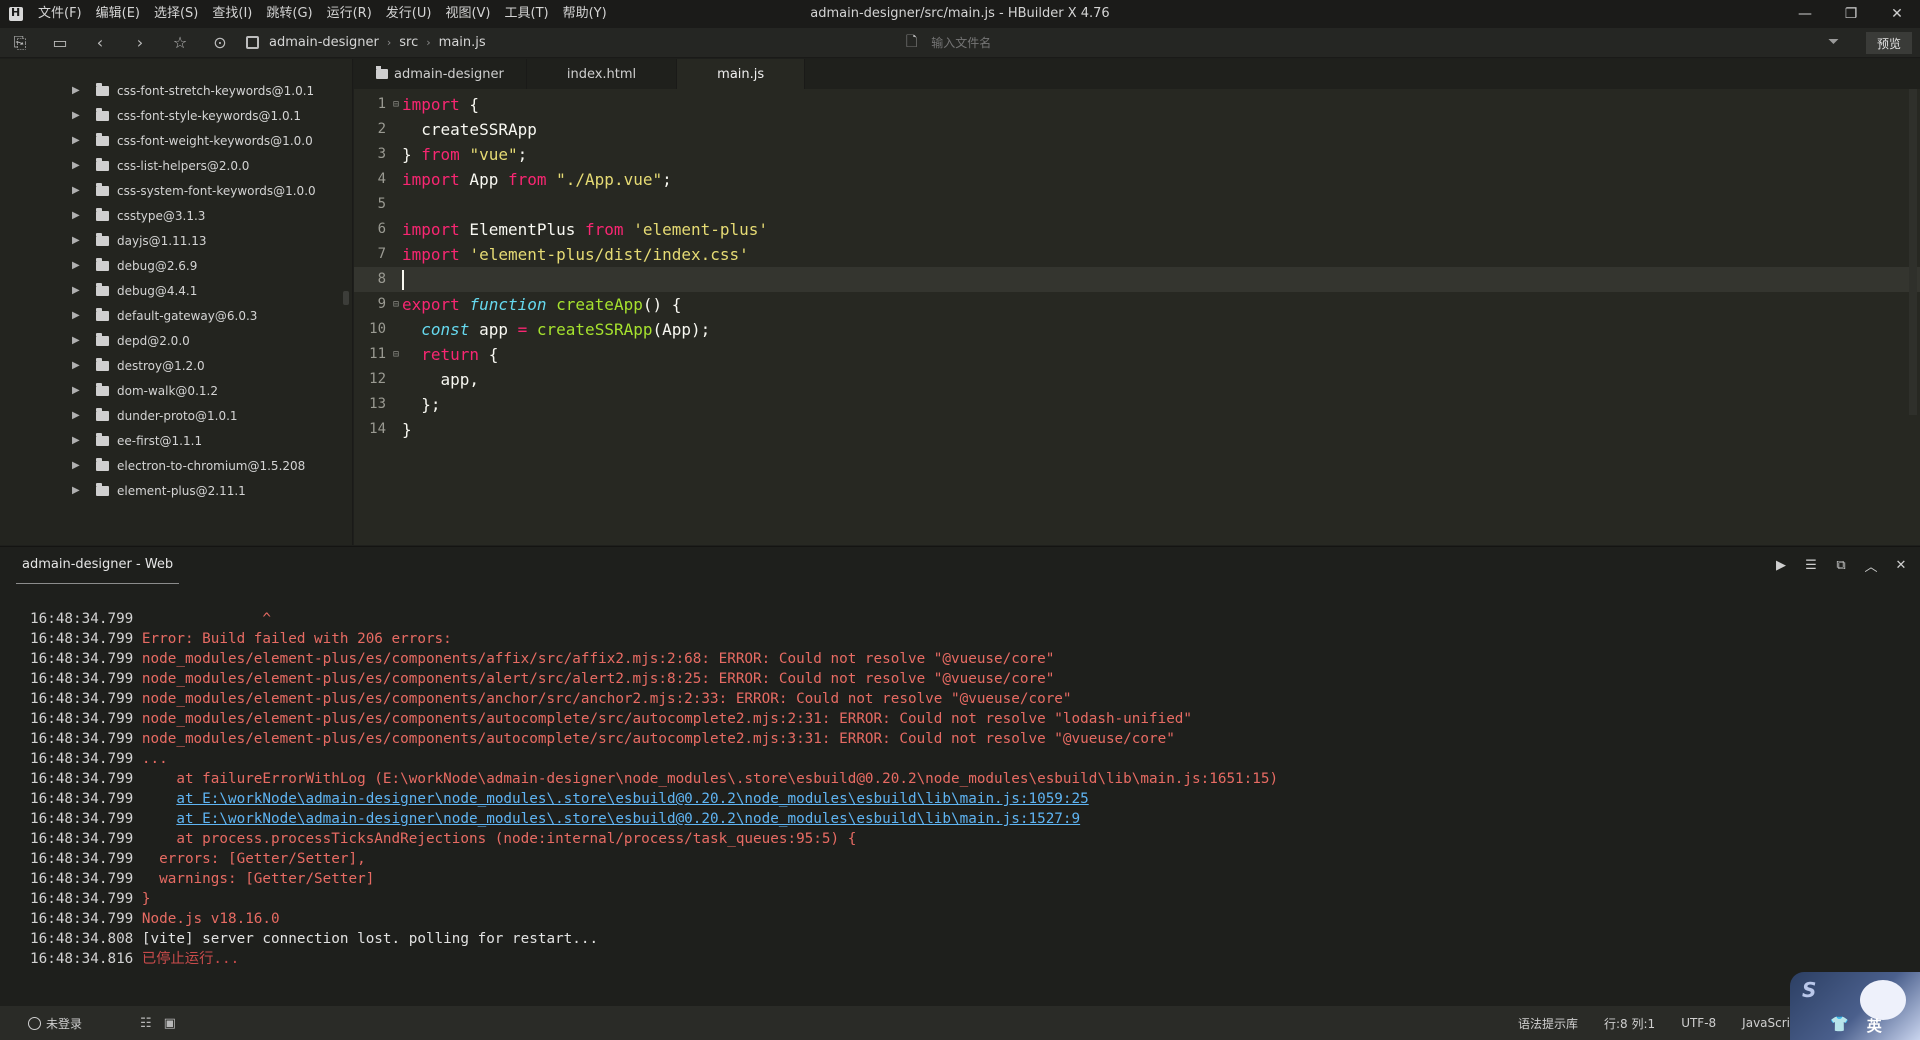  What do you see at coordinates (176, 390) in the screenshot?
I see `tree-item: ▶ dom-walk@0.1.2` at bounding box center [176, 390].